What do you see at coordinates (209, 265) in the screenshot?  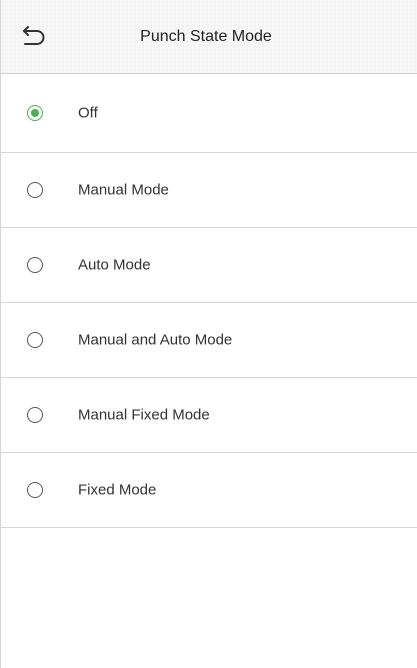 I see `option-auto-mode: Auto Mode` at bounding box center [209, 265].